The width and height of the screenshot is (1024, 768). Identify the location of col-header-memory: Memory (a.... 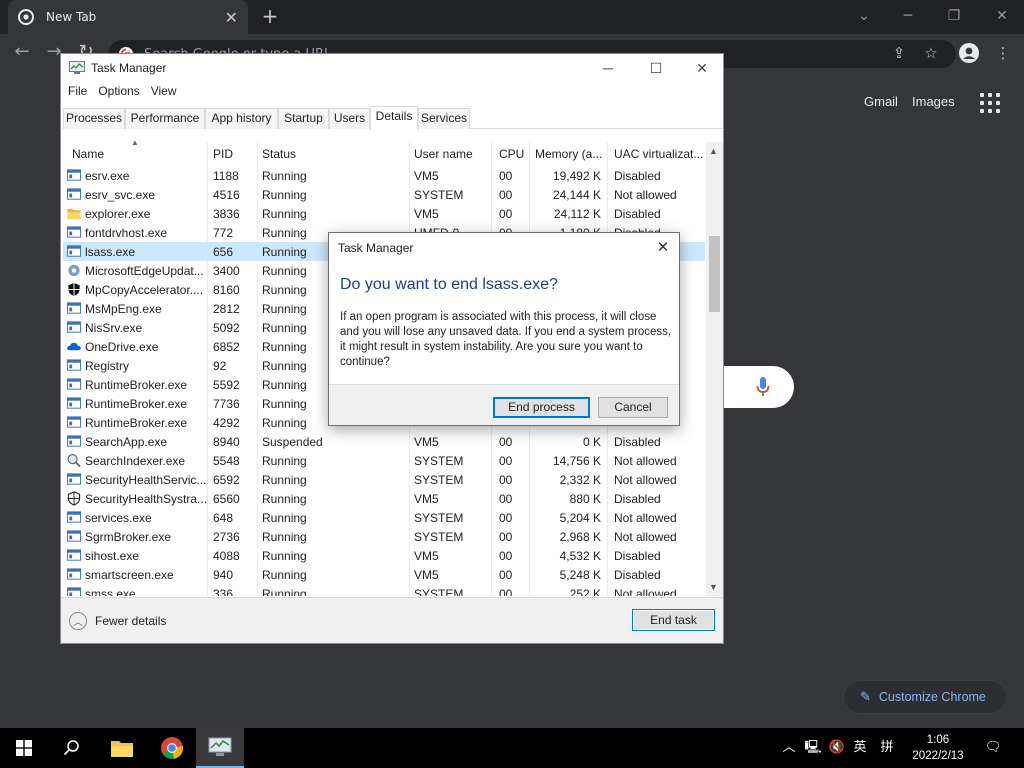
(571, 154).